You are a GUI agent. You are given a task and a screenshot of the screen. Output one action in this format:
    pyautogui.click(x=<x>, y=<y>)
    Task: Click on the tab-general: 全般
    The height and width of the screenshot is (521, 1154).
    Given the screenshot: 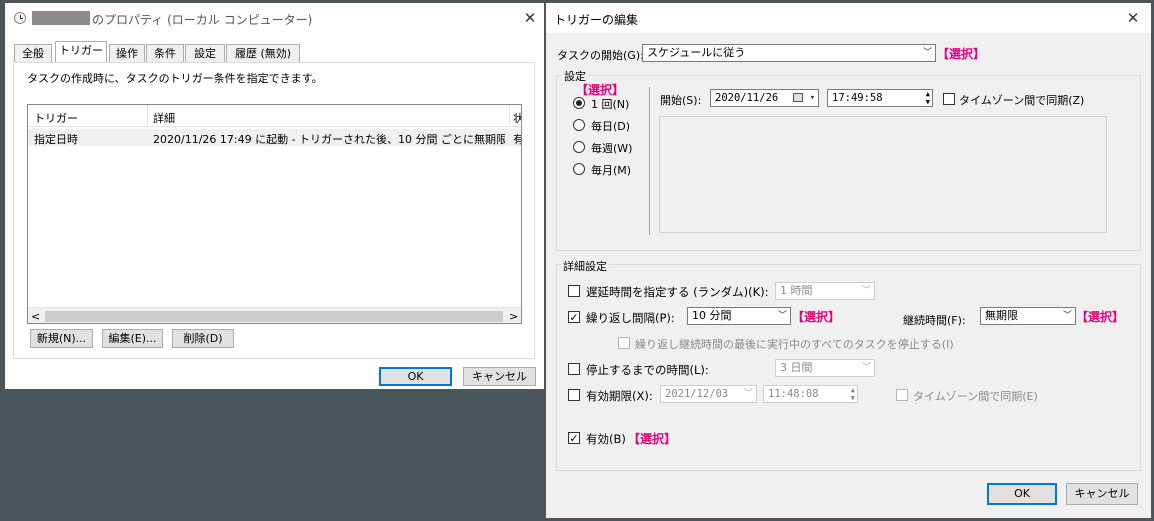 What is the action you would take?
    pyautogui.click(x=33, y=53)
    